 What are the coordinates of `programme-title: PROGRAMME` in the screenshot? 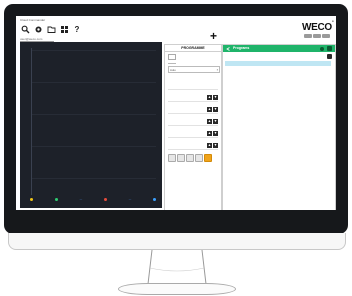 It's located at (193, 48).